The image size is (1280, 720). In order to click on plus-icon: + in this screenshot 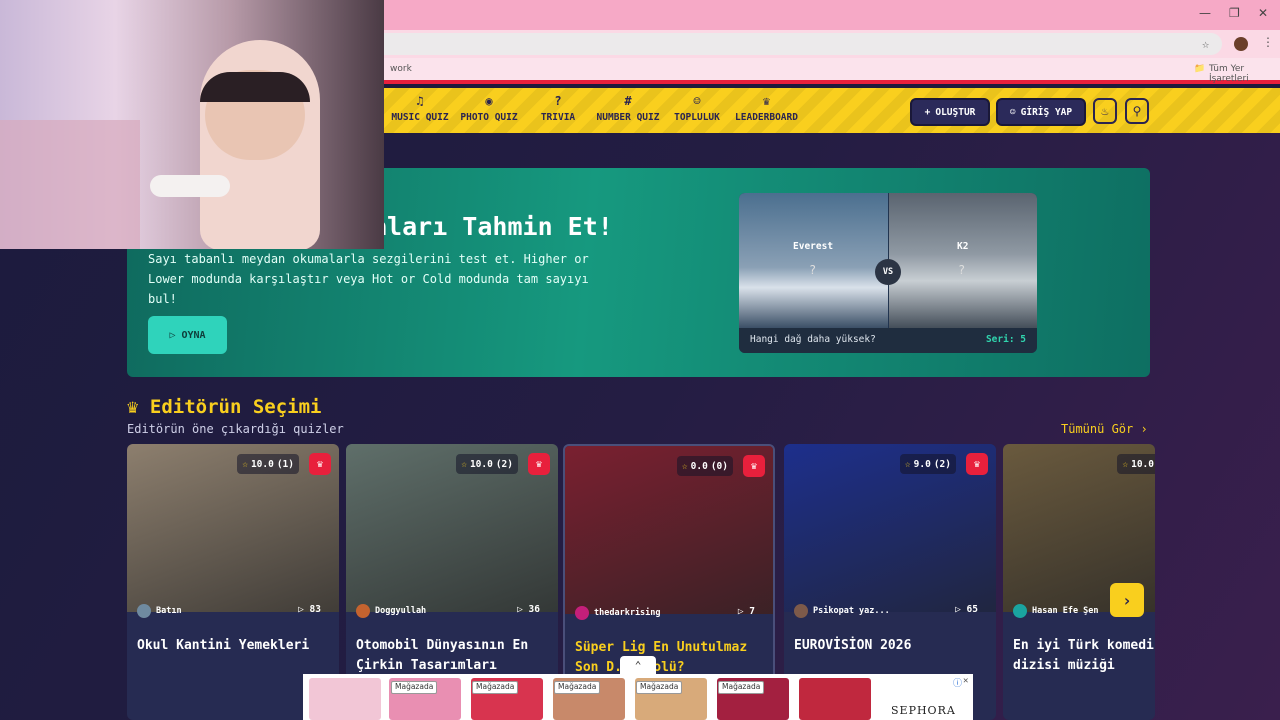, I will do `click(927, 112)`.